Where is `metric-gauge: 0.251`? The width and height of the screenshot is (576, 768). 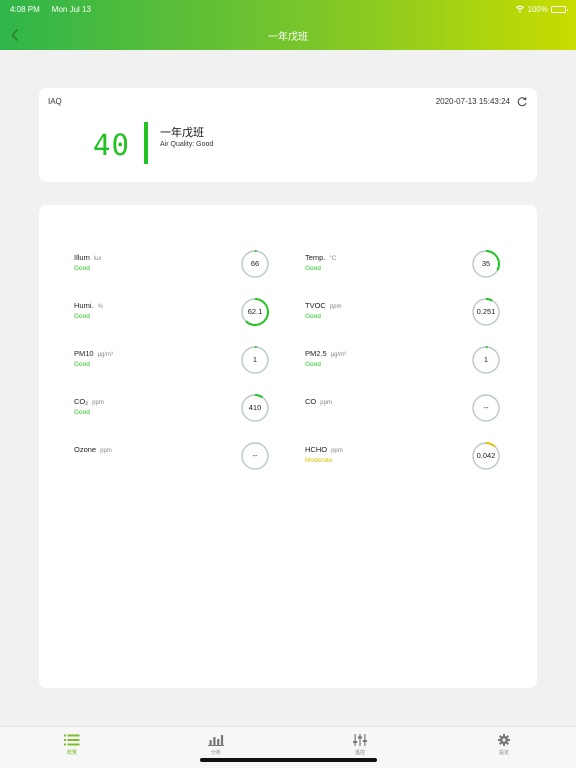
metric-gauge: 0.251 is located at coordinates (486, 312).